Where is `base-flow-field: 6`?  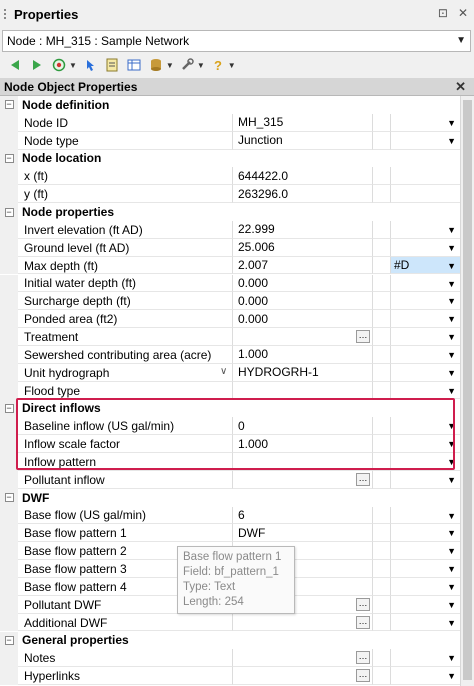 base-flow-field: 6 is located at coordinates (302, 515).